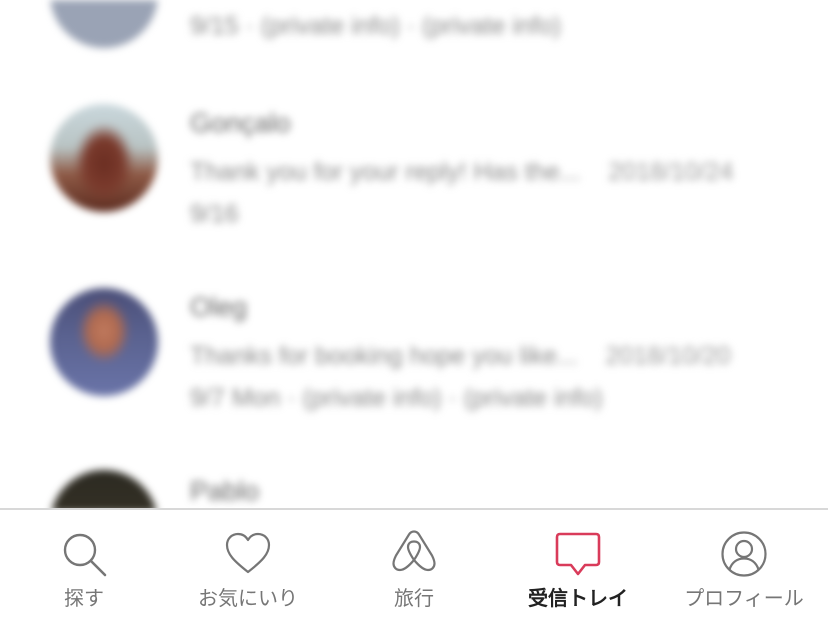 This screenshot has height=620, width=828. What do you see at coordinates (578, 554) in the screenshot?
I see `message-bubble-icon` at bounding box center [578, 554].